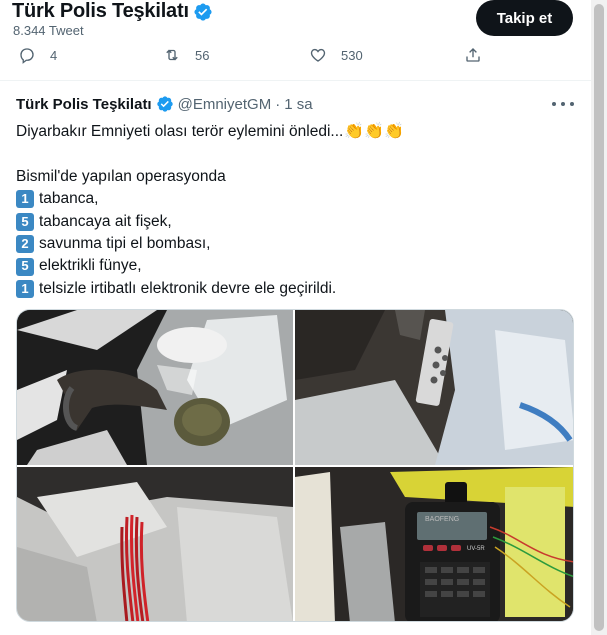  I want to click on photo-wires, so click(155, 544).